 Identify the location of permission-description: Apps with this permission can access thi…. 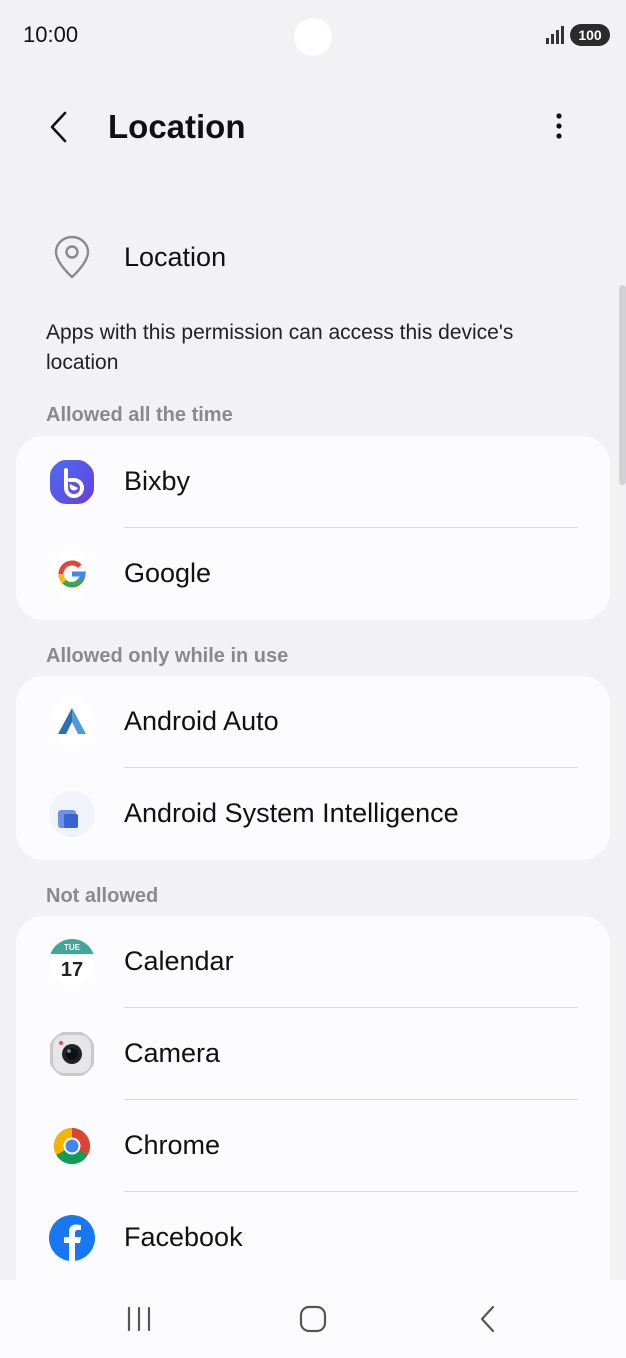
(280, 347).